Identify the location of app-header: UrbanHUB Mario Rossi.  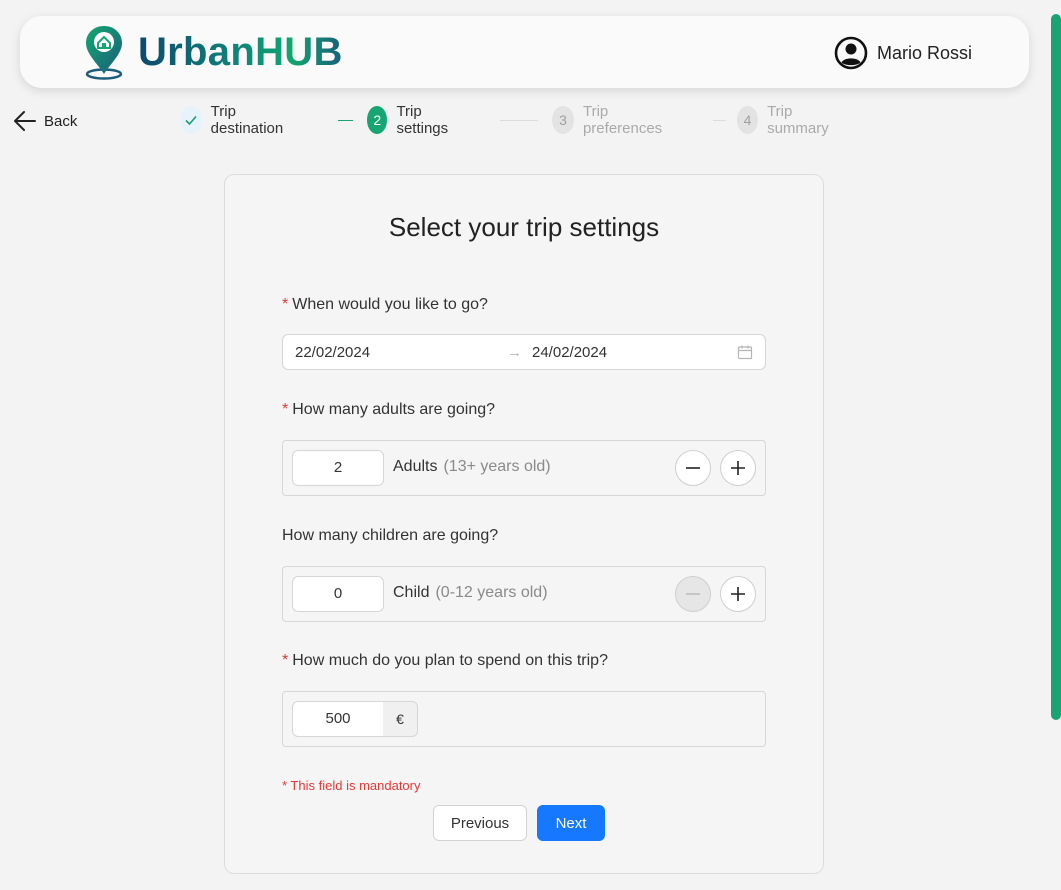
(524, 52).